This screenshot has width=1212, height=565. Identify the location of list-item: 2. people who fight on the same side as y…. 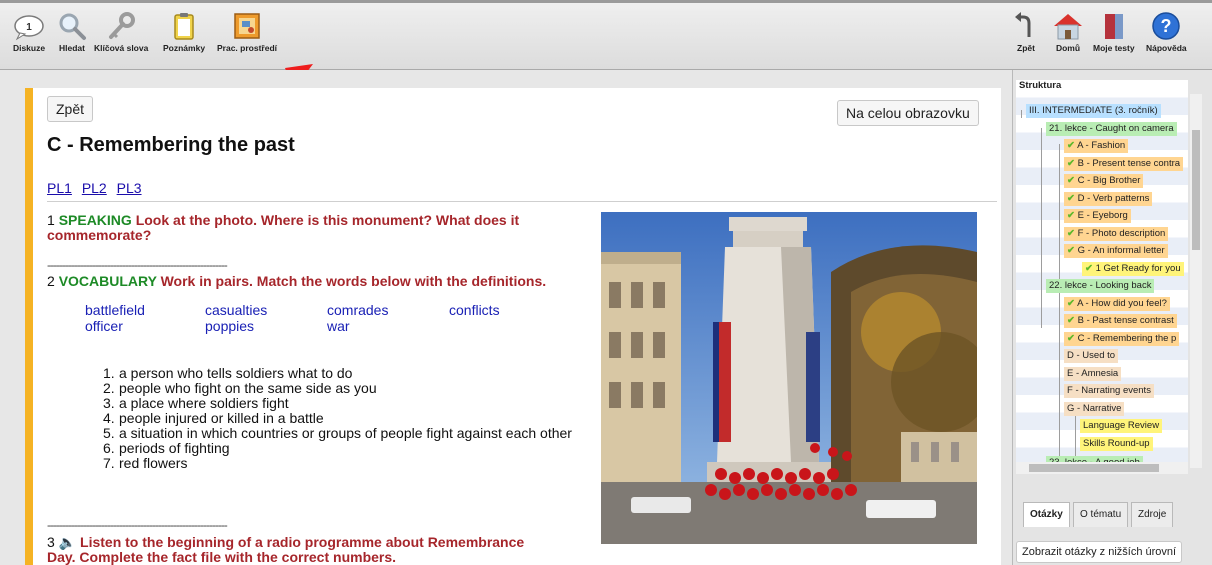
(240, 388).